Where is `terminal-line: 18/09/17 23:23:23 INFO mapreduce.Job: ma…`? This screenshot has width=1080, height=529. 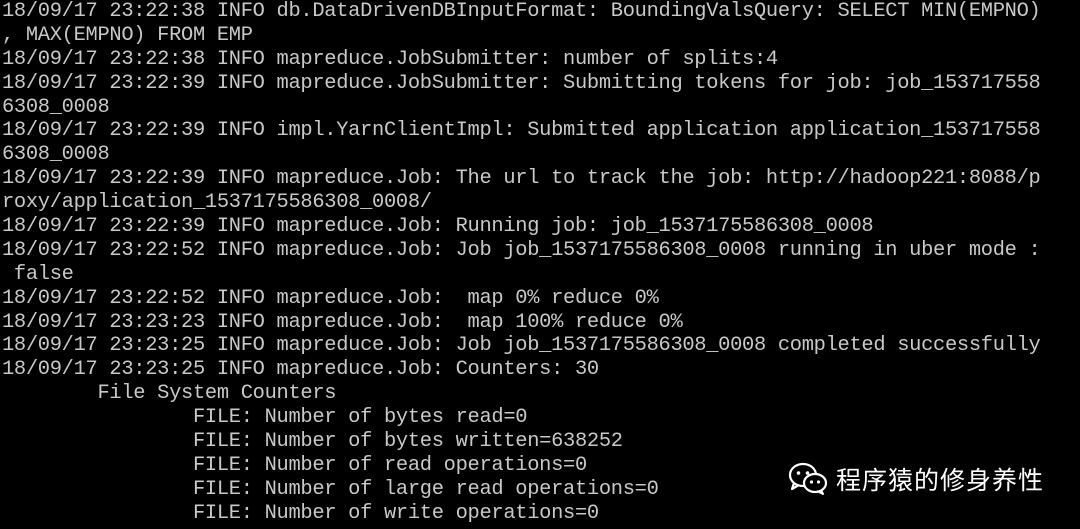
terminal-line: 18/09/17 23:23:23 INFO mapreduce.Job: ma… is located at coordinates (342, 322).